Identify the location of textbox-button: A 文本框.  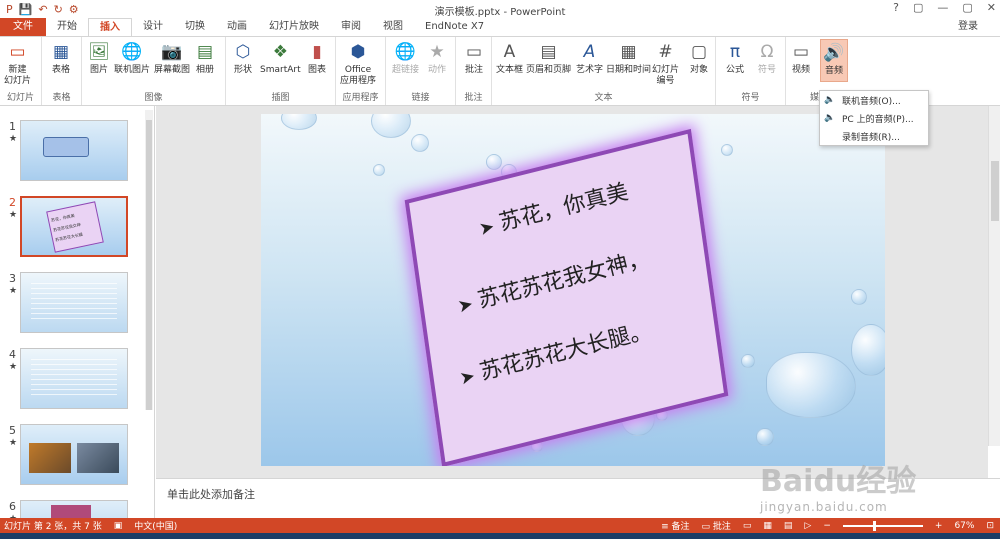
(509, 58).